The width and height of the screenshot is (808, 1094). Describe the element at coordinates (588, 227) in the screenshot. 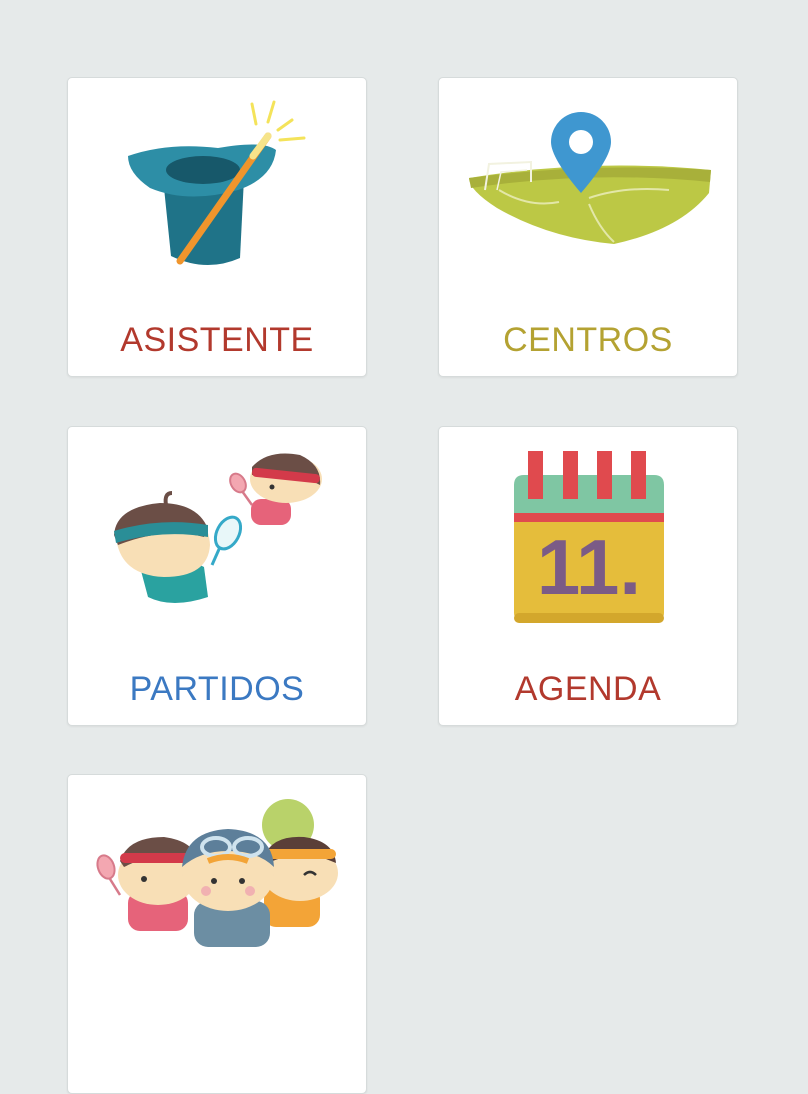

I see `tile-centros: CENTROS` at that location.